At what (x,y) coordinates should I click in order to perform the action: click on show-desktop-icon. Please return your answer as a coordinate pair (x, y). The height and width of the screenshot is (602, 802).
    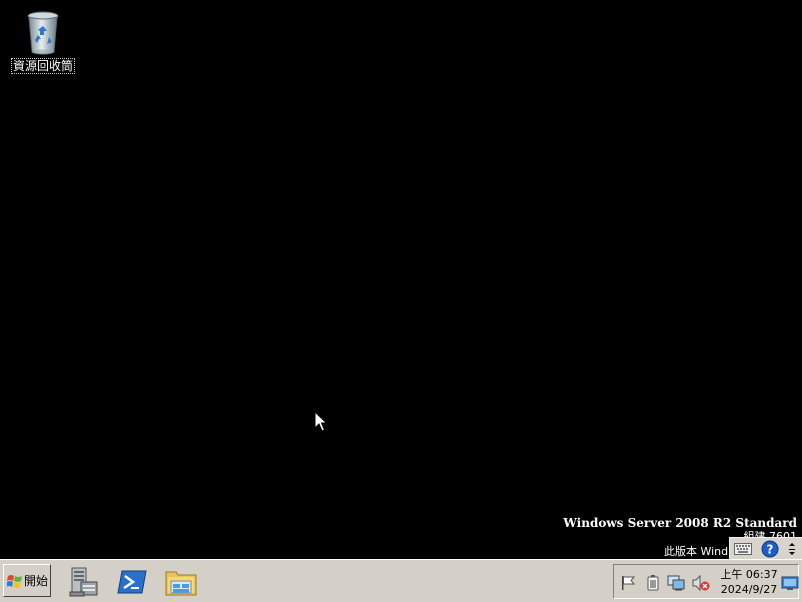
    Looking at the image, I should click on (790, 583).